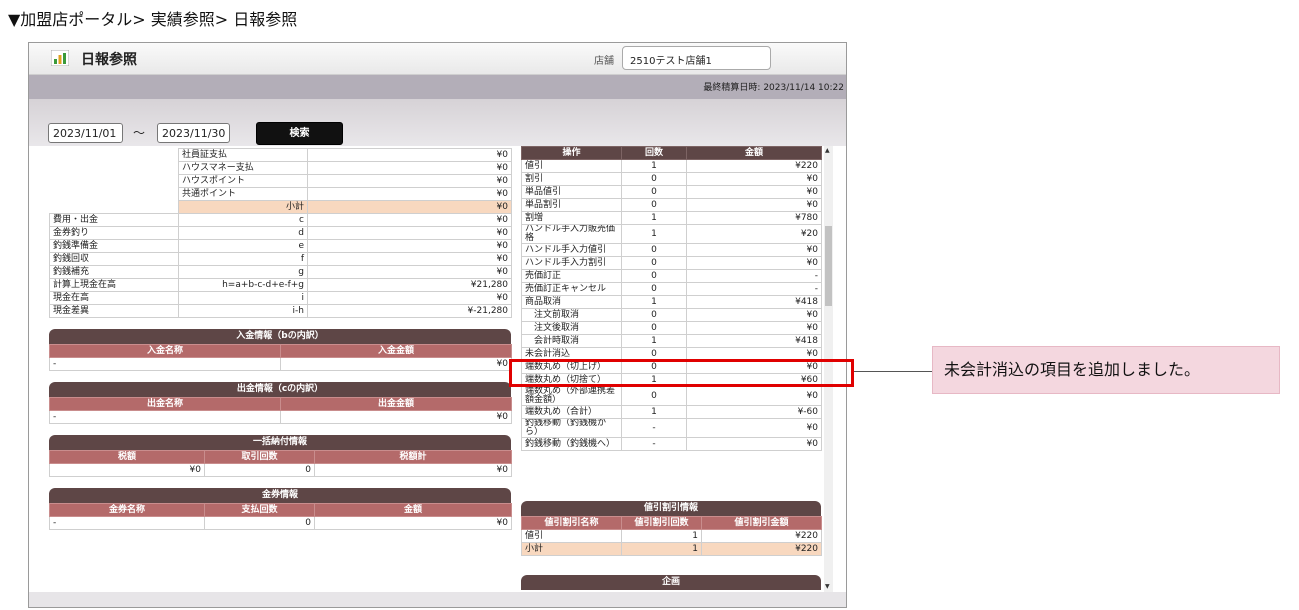  What do you see at coordinates (754, 412) in the screenshot?
I see `operation-amount: ¥-60` at bounding box center [754, 412].